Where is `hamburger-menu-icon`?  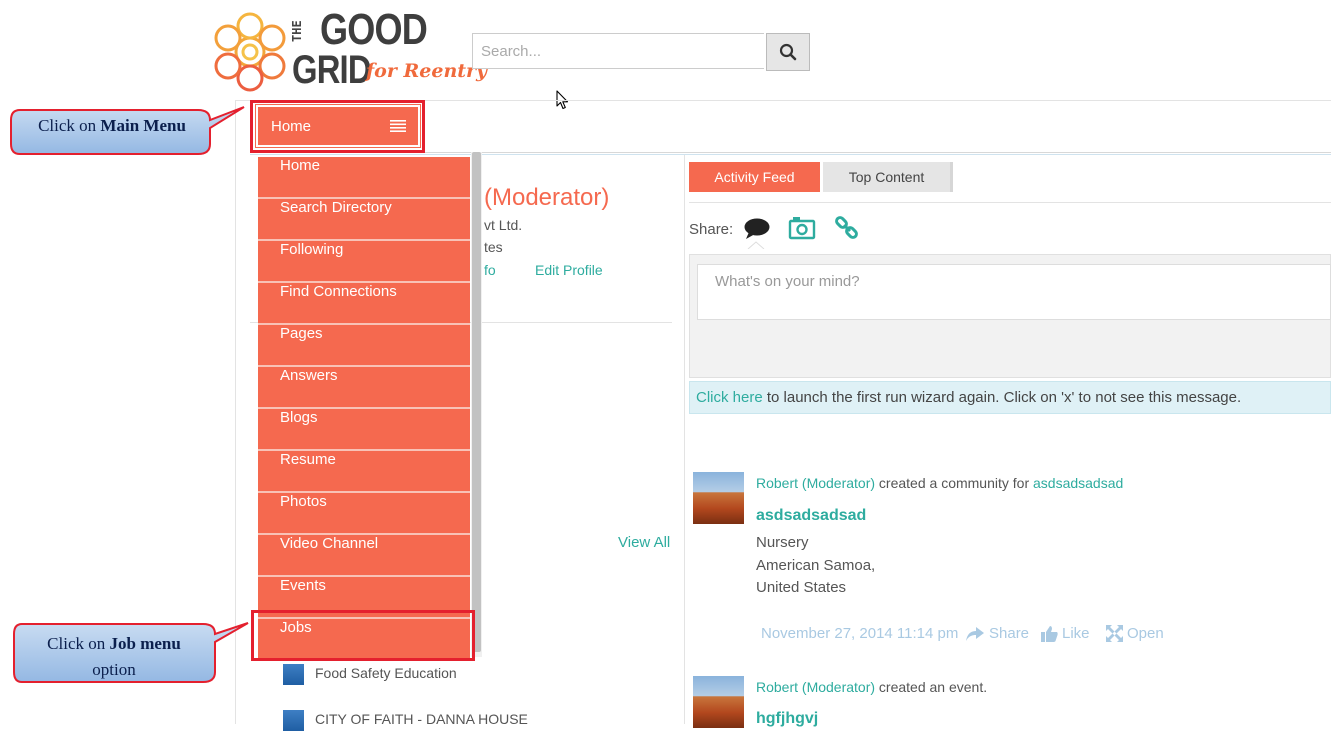 hamburger-menu-icon is located at coordinates (398, 126).